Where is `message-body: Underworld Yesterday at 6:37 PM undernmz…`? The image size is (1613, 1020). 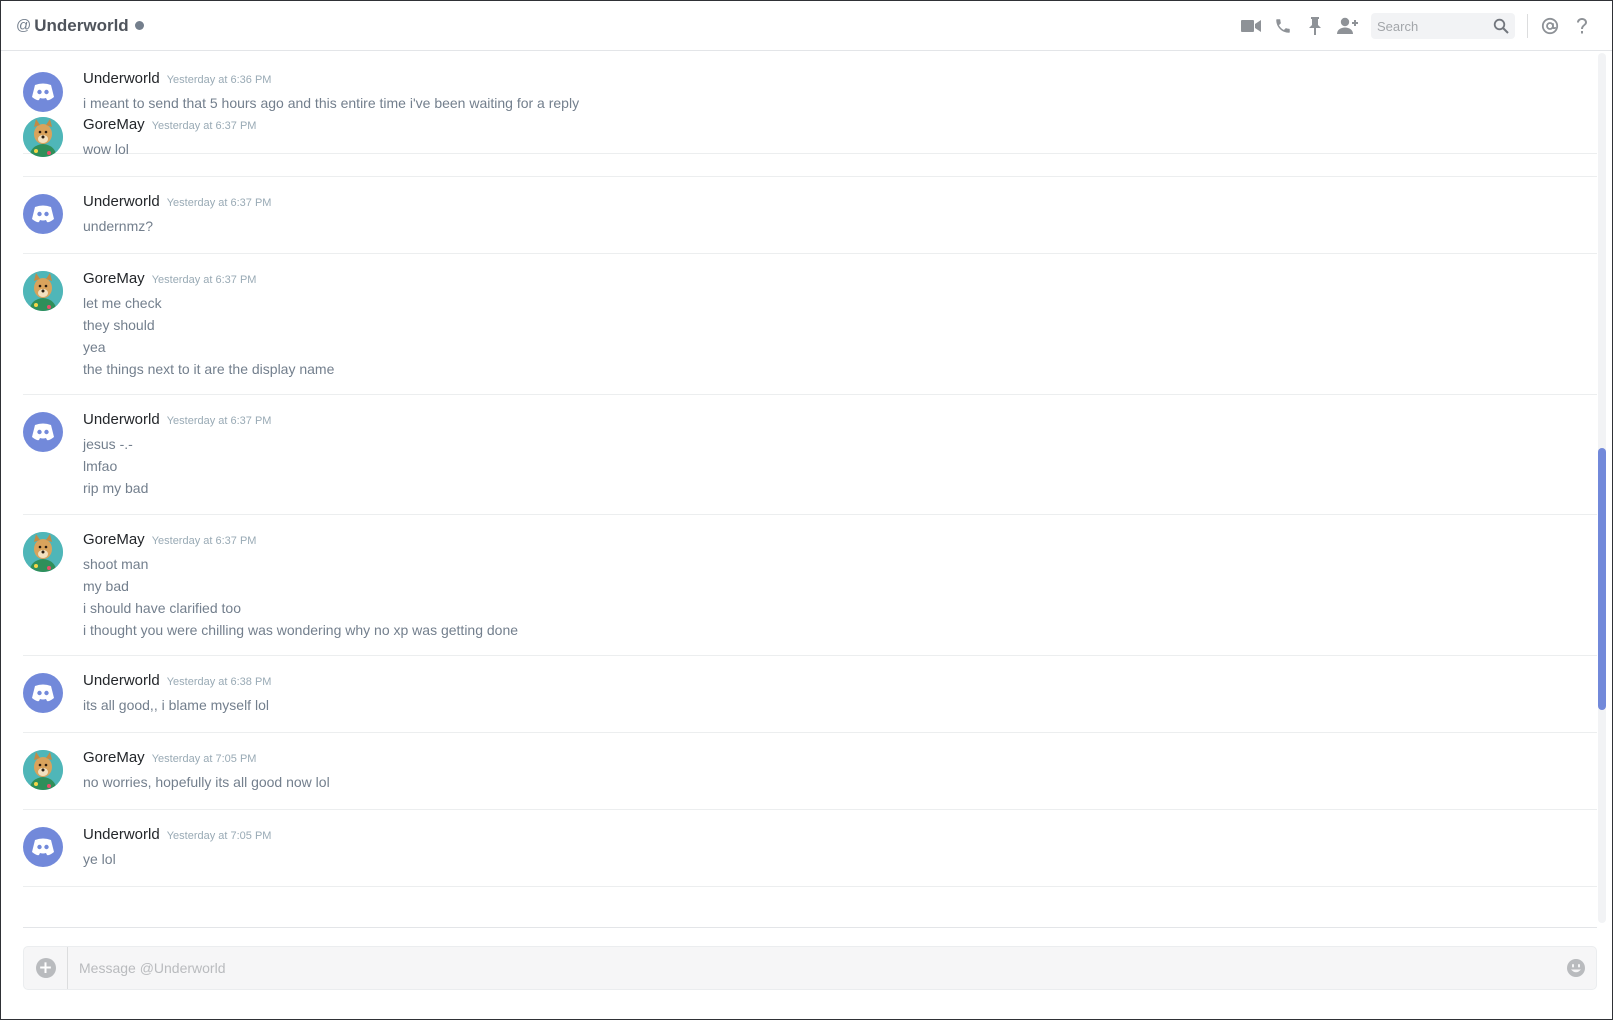
message-body: Underworld Yesterday at 6:37 PM undernmz… is located at coordinates (177, 215).